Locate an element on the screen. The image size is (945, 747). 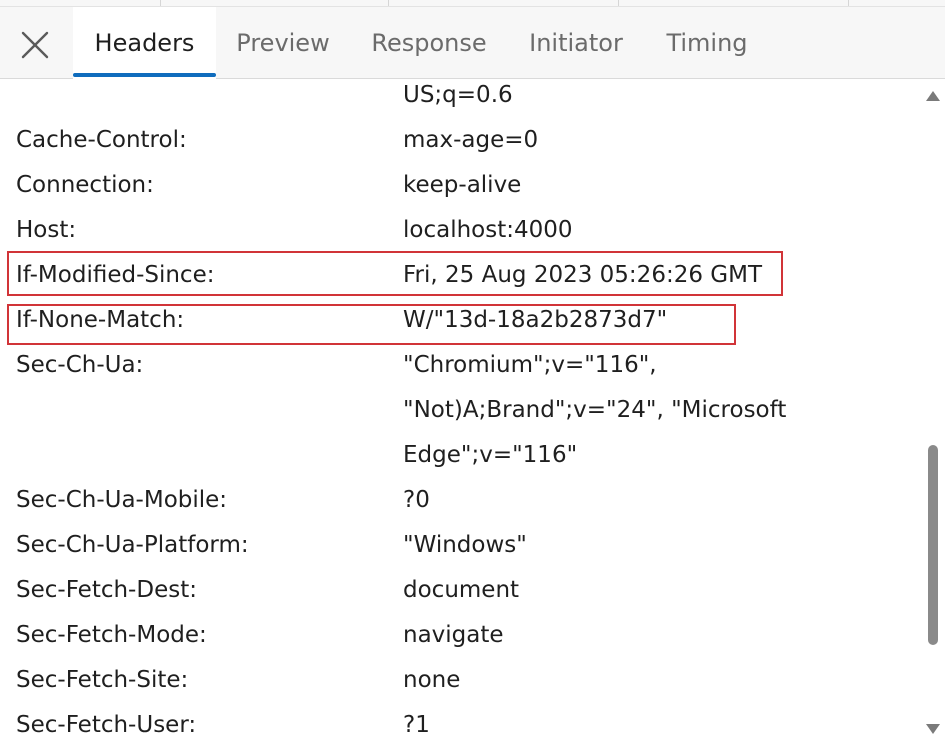
header-name: Sec-Fetch-Site: is located at coordinates (102, 680).